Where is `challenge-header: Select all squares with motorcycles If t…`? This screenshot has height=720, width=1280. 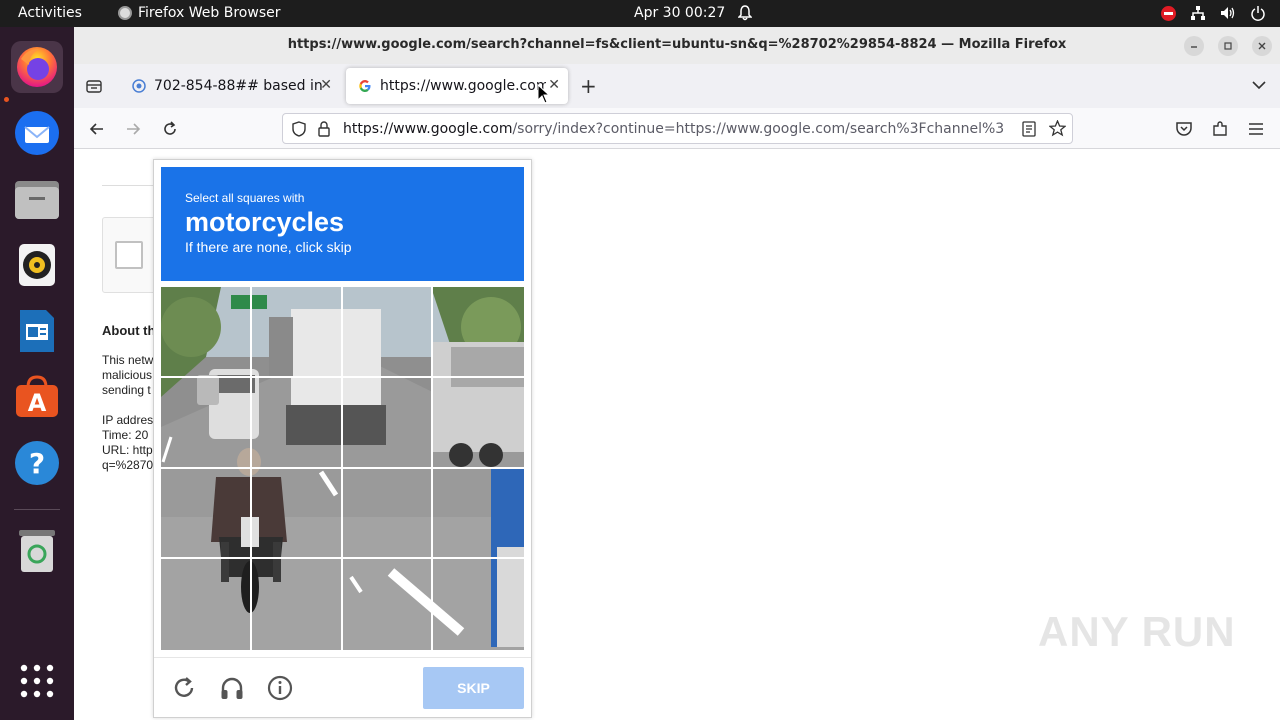
challenge-header: Select all squares with motorcycles If t… is located at coordinates (342, 224).